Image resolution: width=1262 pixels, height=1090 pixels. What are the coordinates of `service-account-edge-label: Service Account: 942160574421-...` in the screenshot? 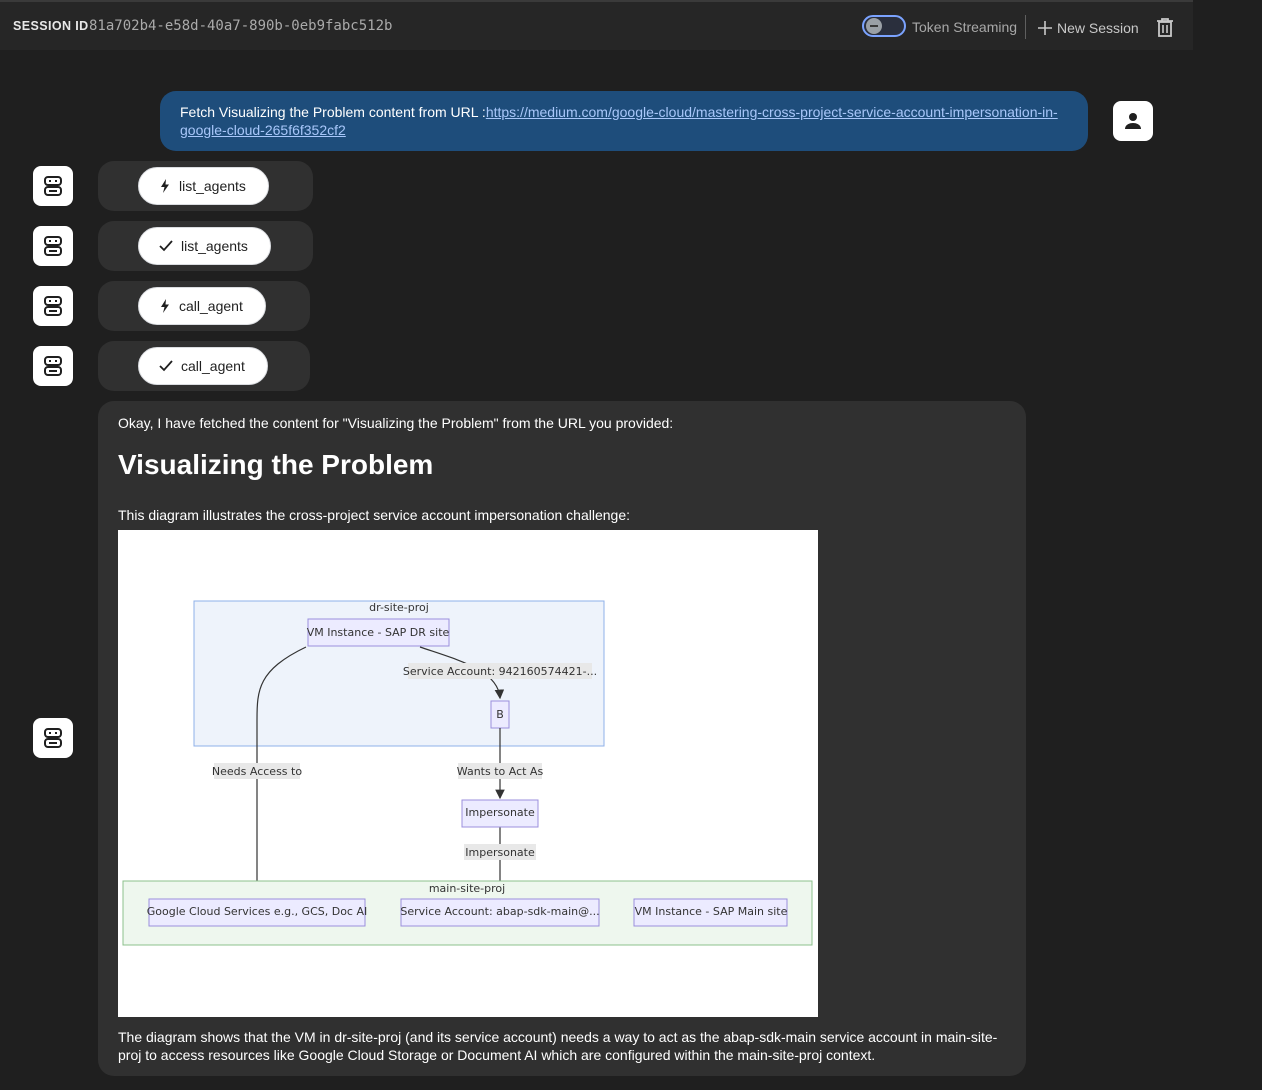 It's located at (500, 671).